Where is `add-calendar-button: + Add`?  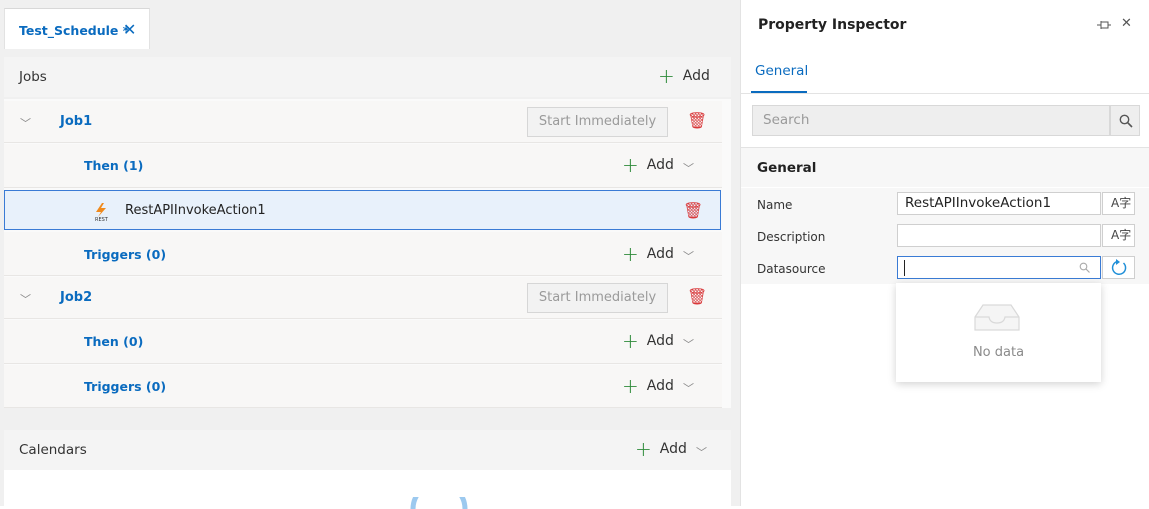
add-calendar-button: + Add is located at coordinates (661, 449).